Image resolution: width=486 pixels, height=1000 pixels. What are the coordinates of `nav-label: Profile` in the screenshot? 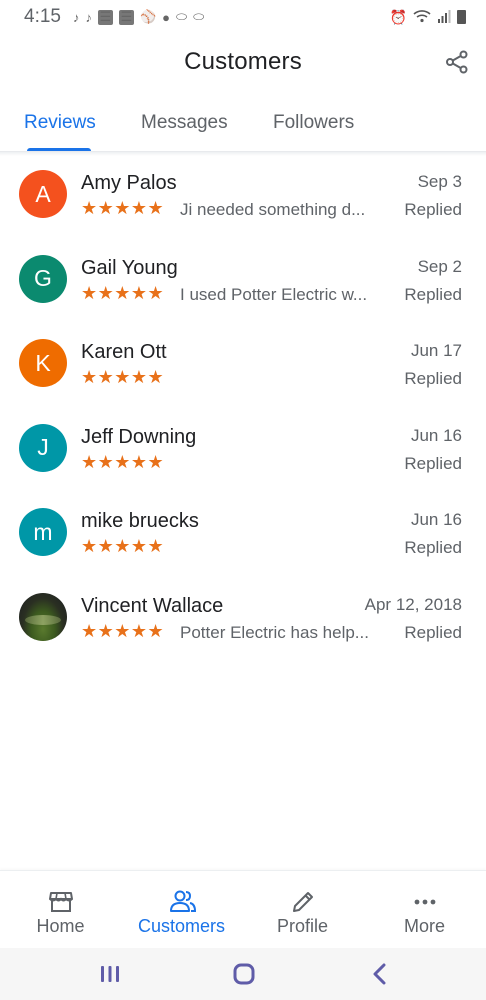 It's located at (302, 926).